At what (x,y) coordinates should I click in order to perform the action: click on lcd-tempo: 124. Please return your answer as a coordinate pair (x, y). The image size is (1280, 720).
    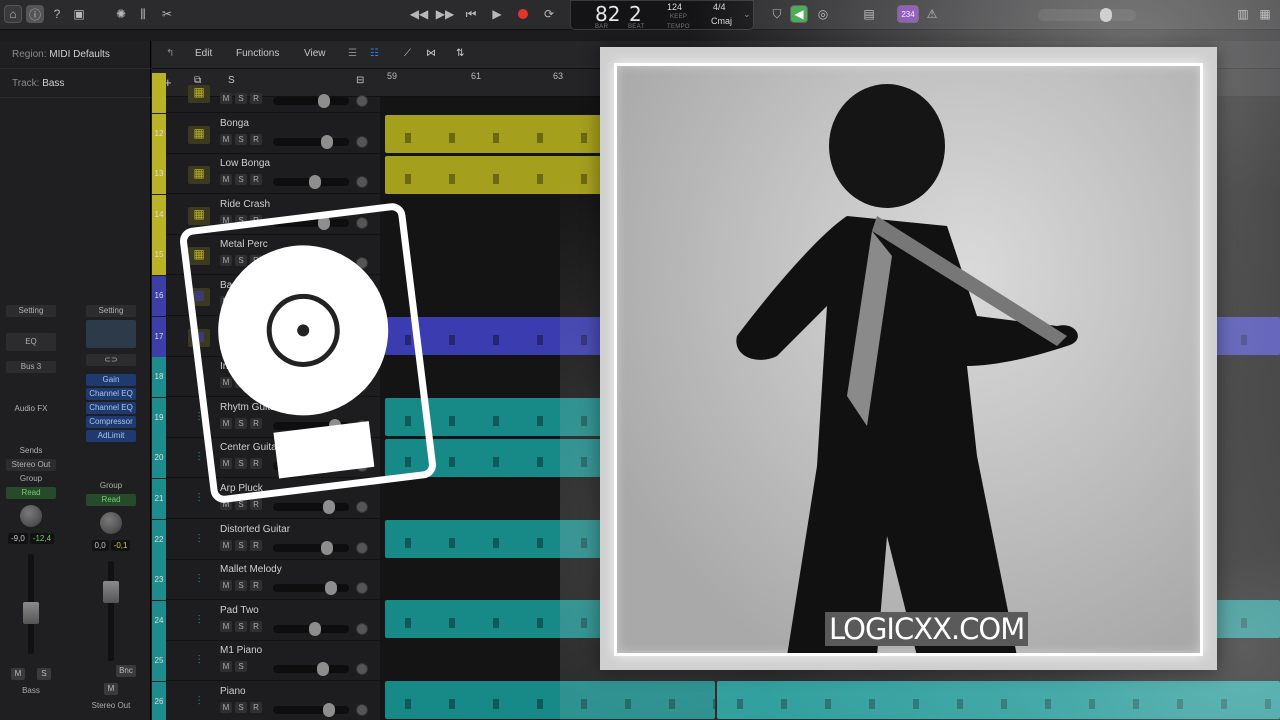
    Looking at the image, I should click on (674, 7).